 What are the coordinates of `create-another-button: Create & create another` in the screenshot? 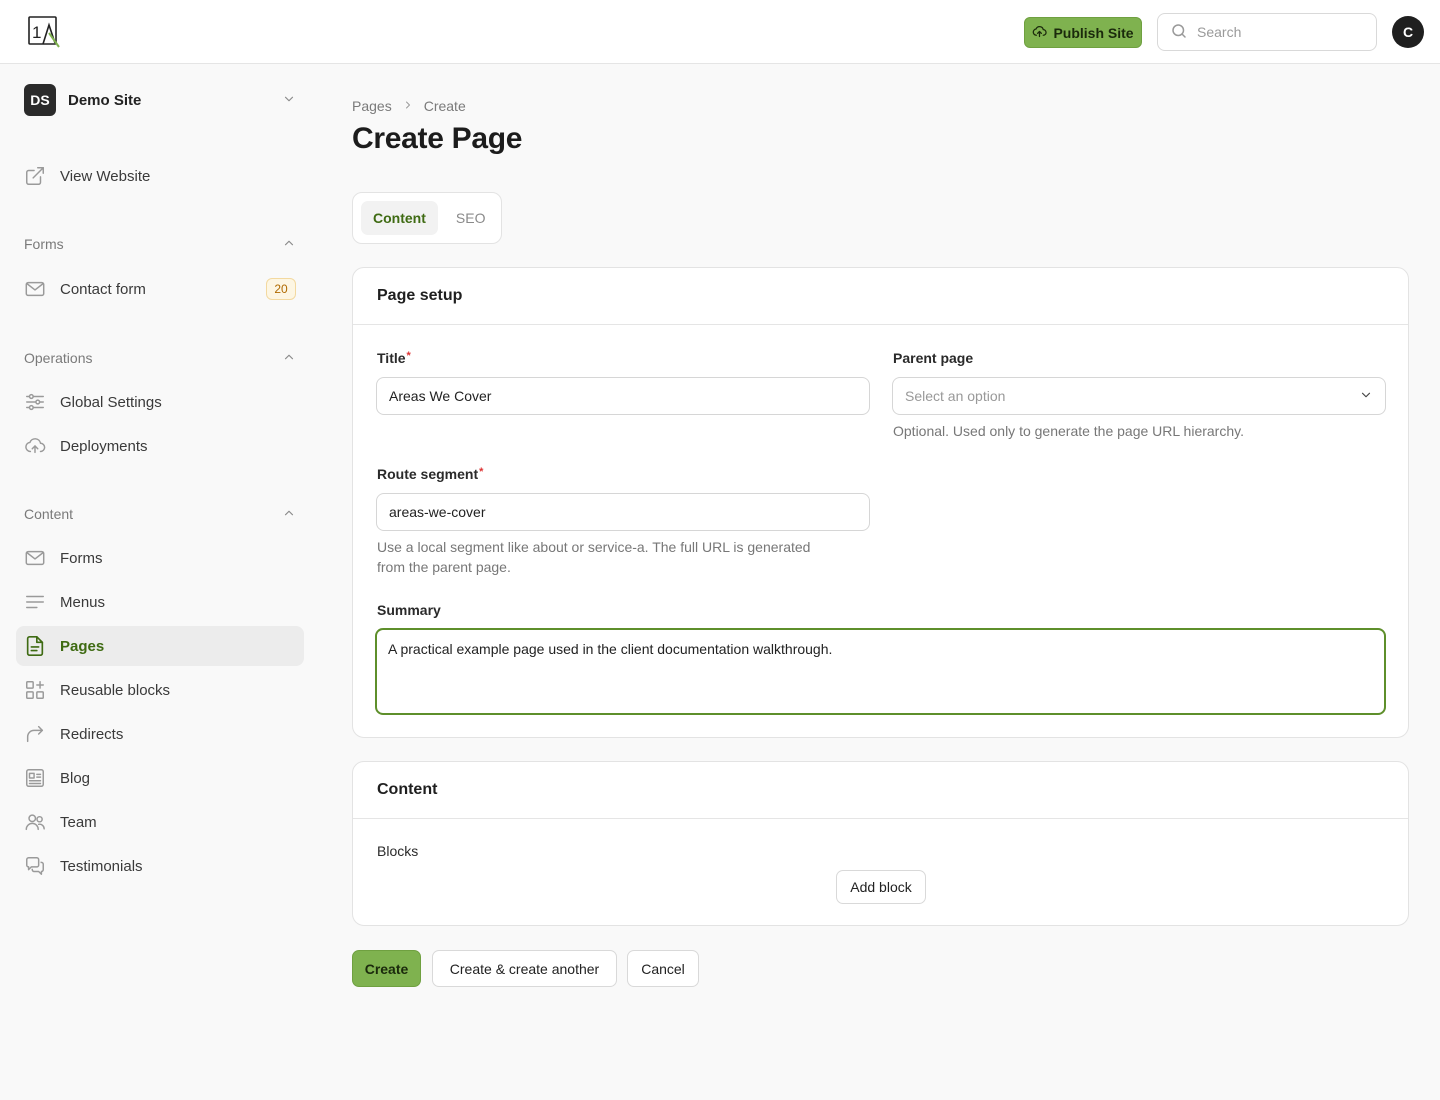 It's located at (524, 968).